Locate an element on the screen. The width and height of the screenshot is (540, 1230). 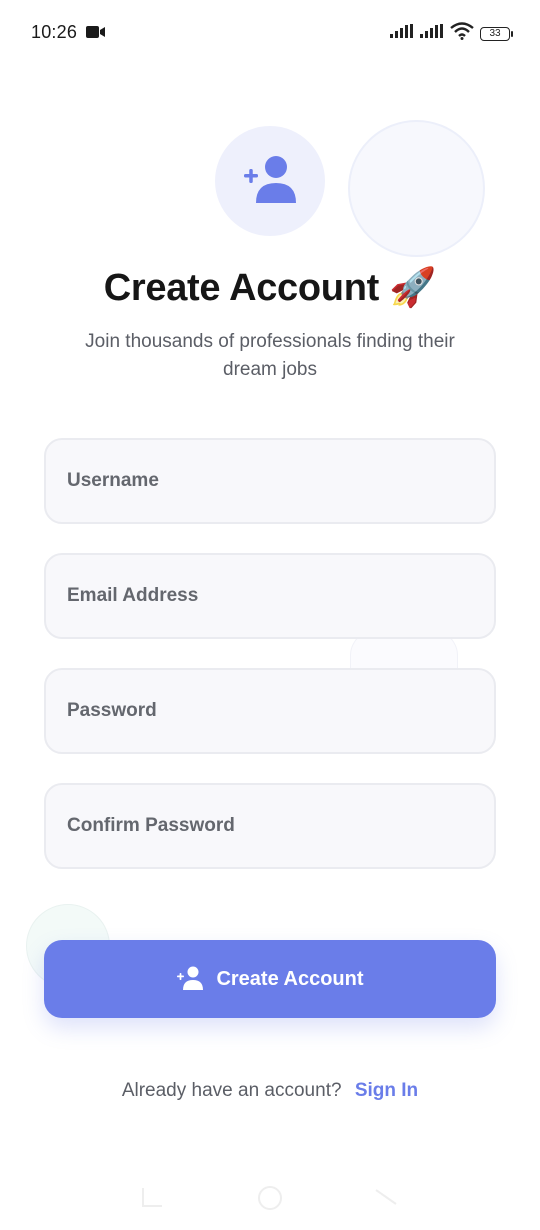
wifi-icon is located at coordinates (462, 33).